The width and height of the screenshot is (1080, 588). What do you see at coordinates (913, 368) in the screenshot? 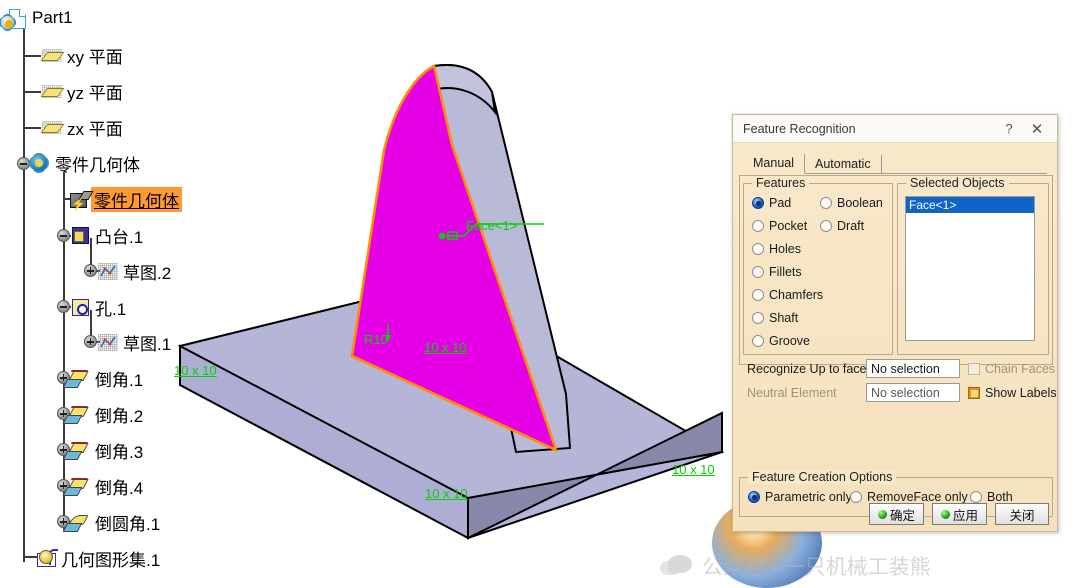
I see `recognize-up-to-face-input: No selection` at bounding box center [913, 368].